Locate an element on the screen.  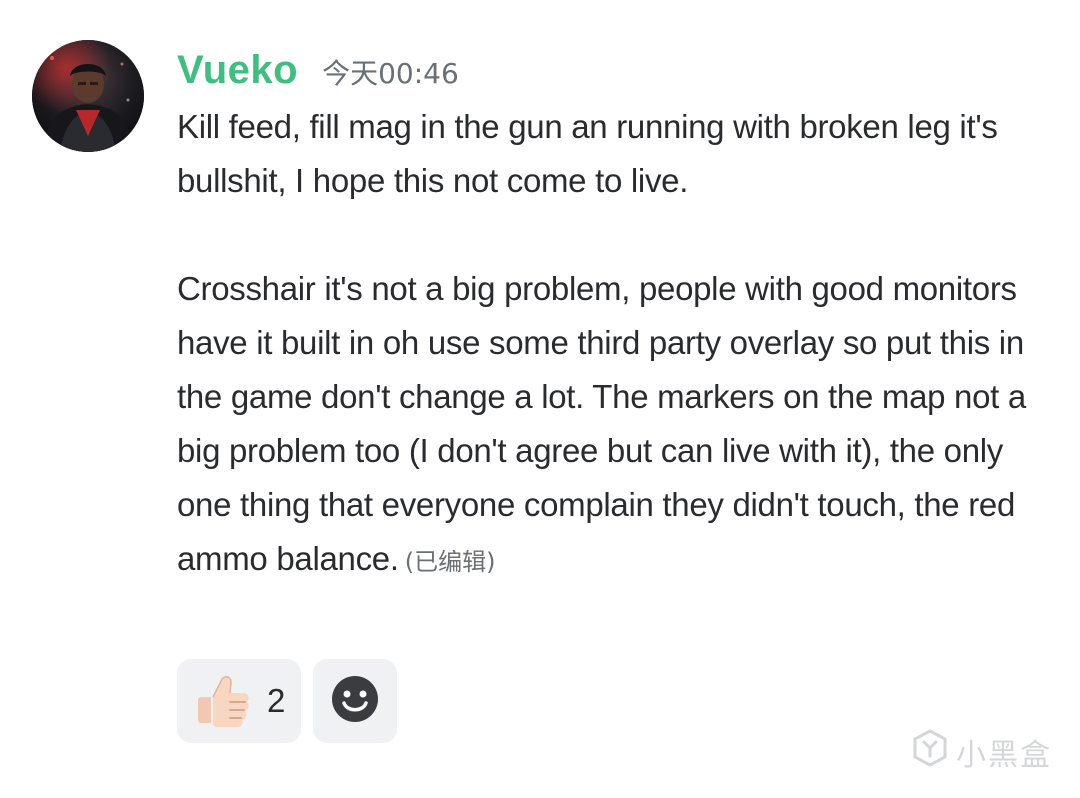
edited-label: (已编辑) is located at coordinates (450, 562).